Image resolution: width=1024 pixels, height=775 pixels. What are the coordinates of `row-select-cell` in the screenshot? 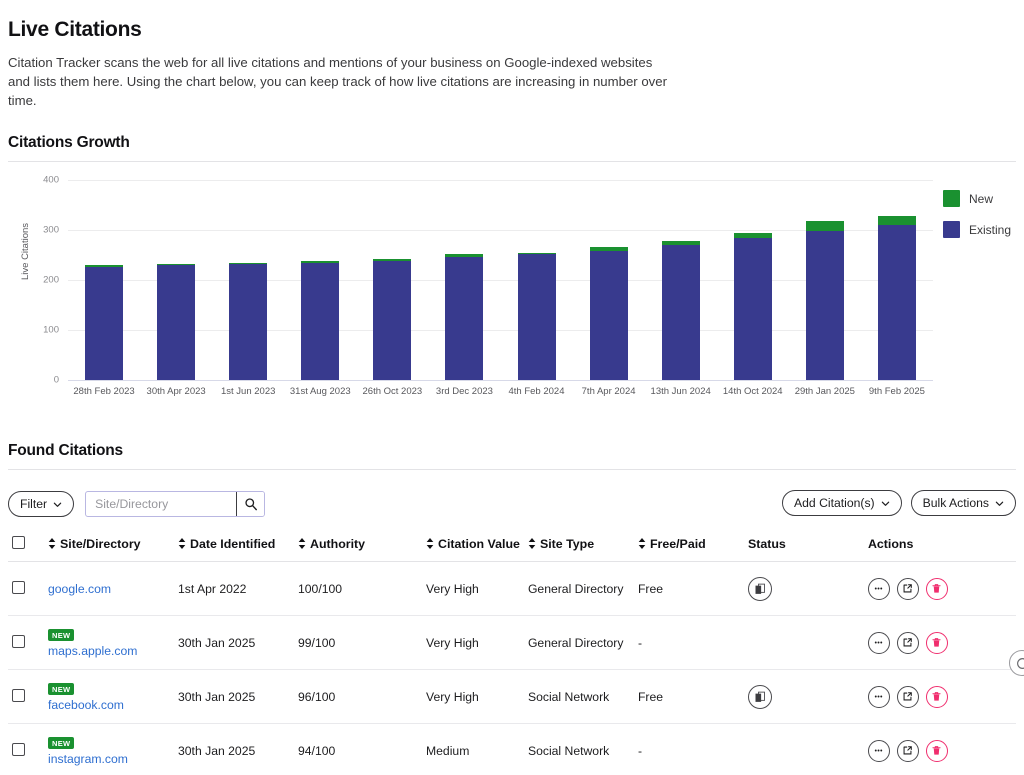 It's located at (26, 749).